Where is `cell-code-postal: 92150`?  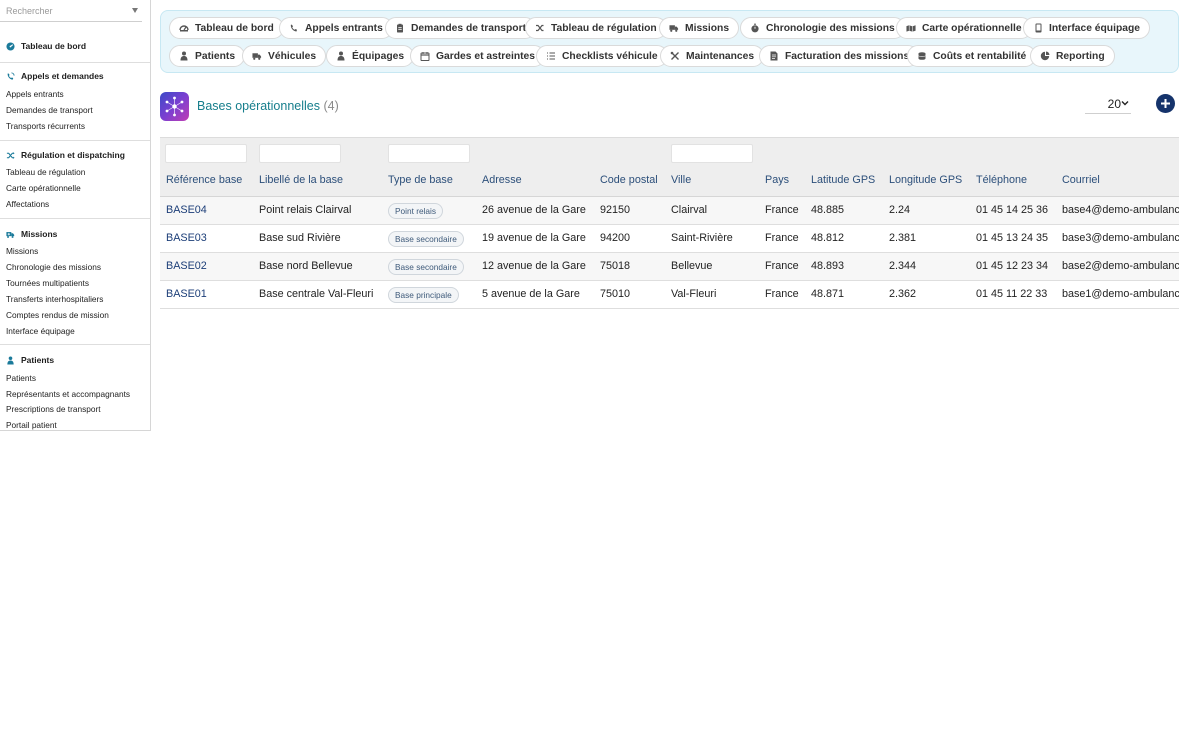 cell-code-postal: 92150 is located at coordinates (615, 210).